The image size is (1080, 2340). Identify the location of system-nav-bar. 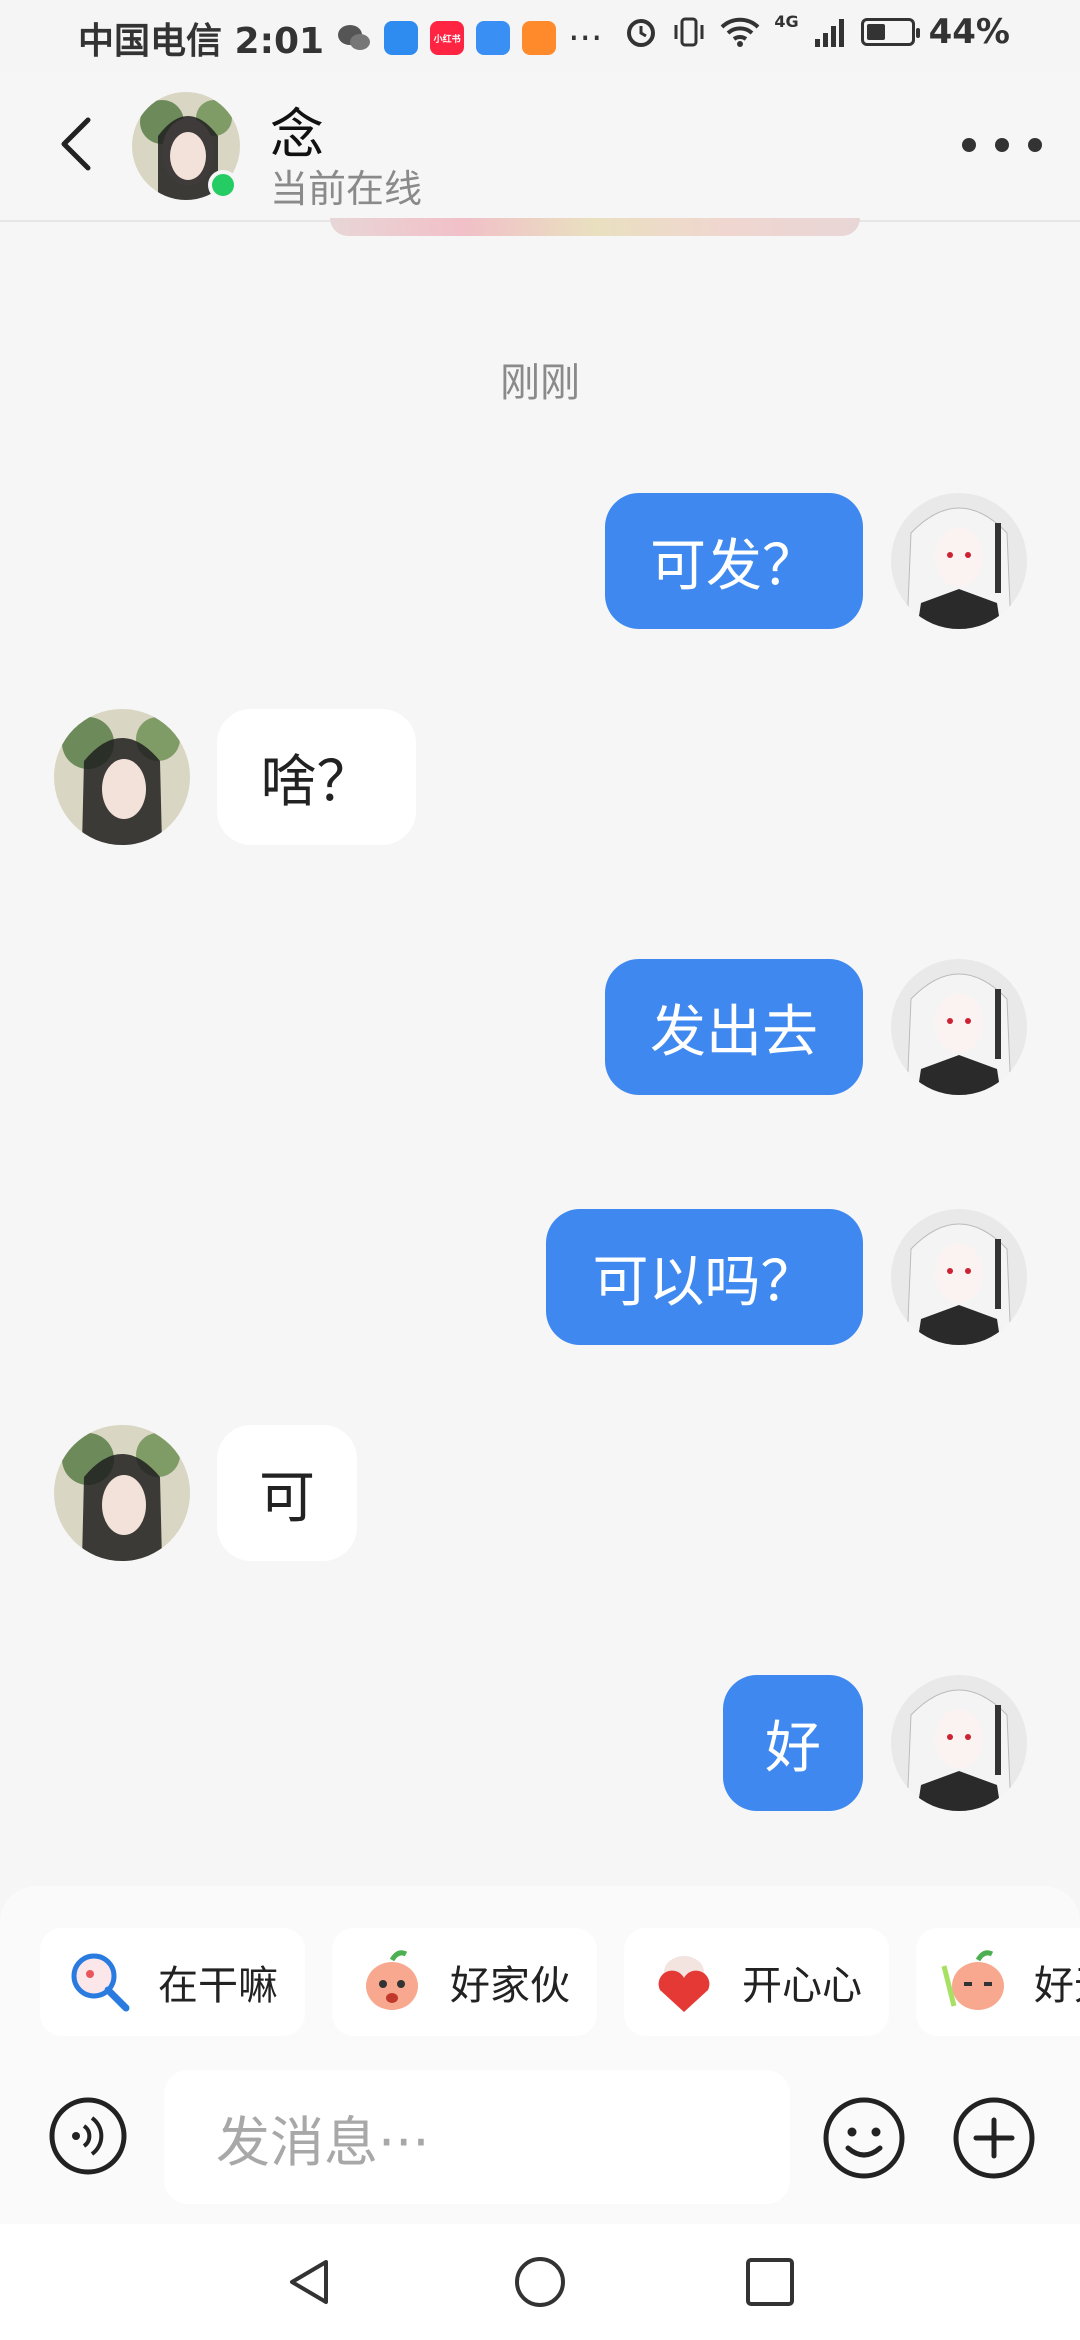
(540, 2282).